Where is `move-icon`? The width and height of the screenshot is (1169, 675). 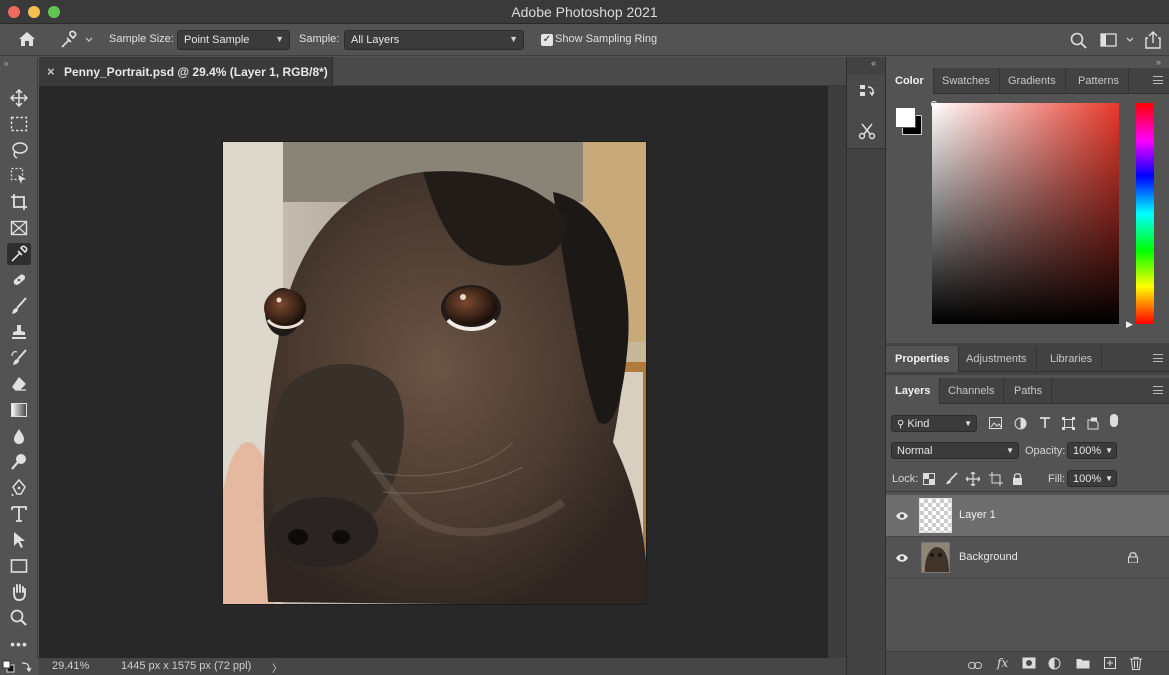
move-icon is located at coordinates (19, 98).